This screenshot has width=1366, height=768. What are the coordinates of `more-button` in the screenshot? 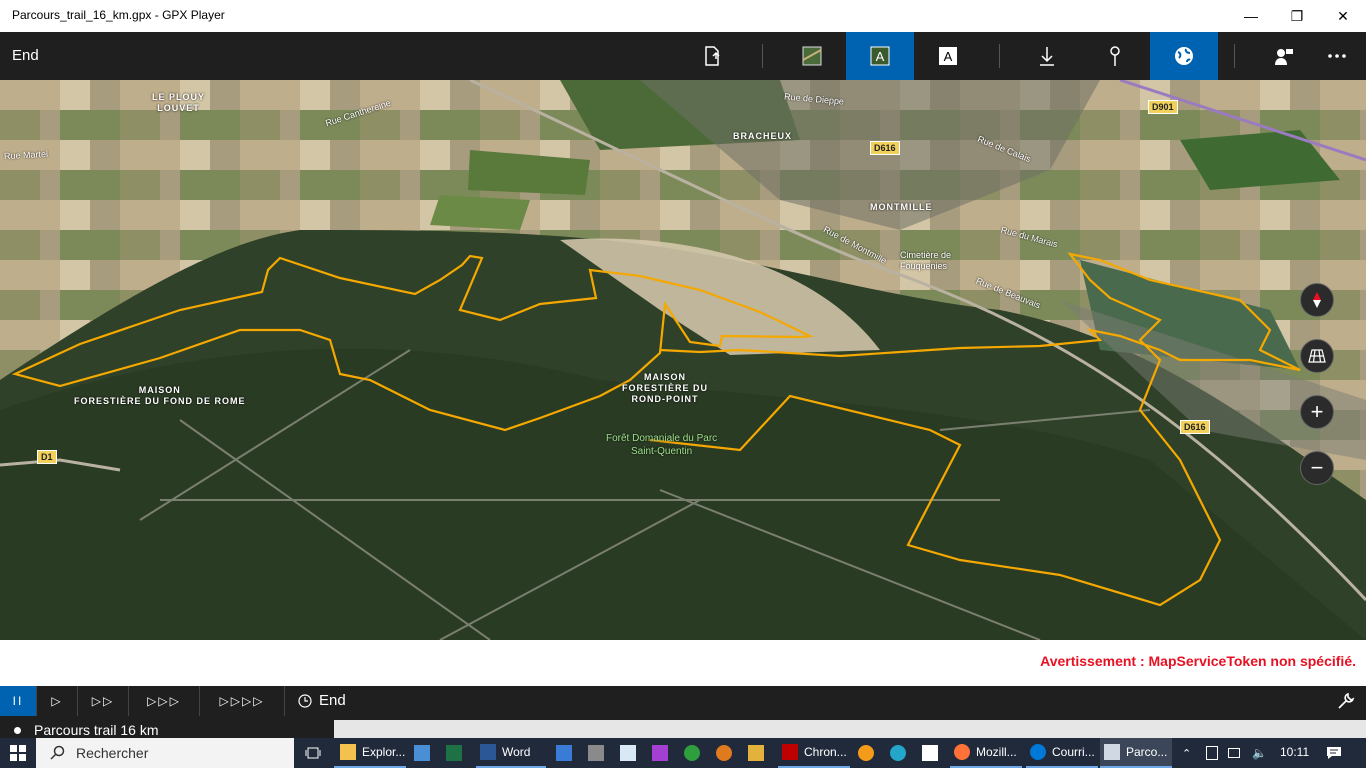 It's located at (1337, 56).